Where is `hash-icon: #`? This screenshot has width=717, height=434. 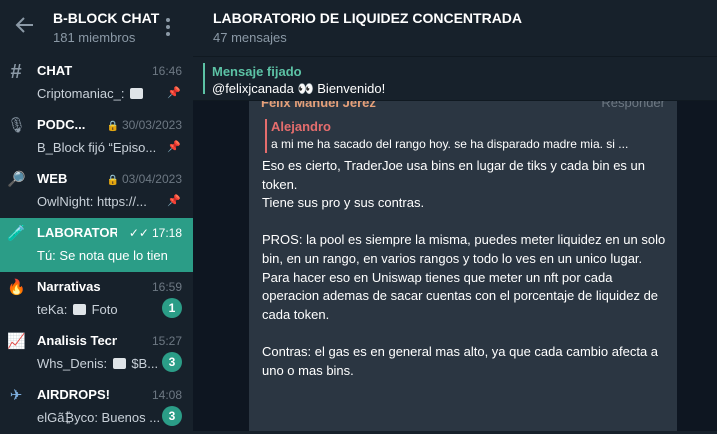 hash-icon: # is located at coordinates (16, 72).